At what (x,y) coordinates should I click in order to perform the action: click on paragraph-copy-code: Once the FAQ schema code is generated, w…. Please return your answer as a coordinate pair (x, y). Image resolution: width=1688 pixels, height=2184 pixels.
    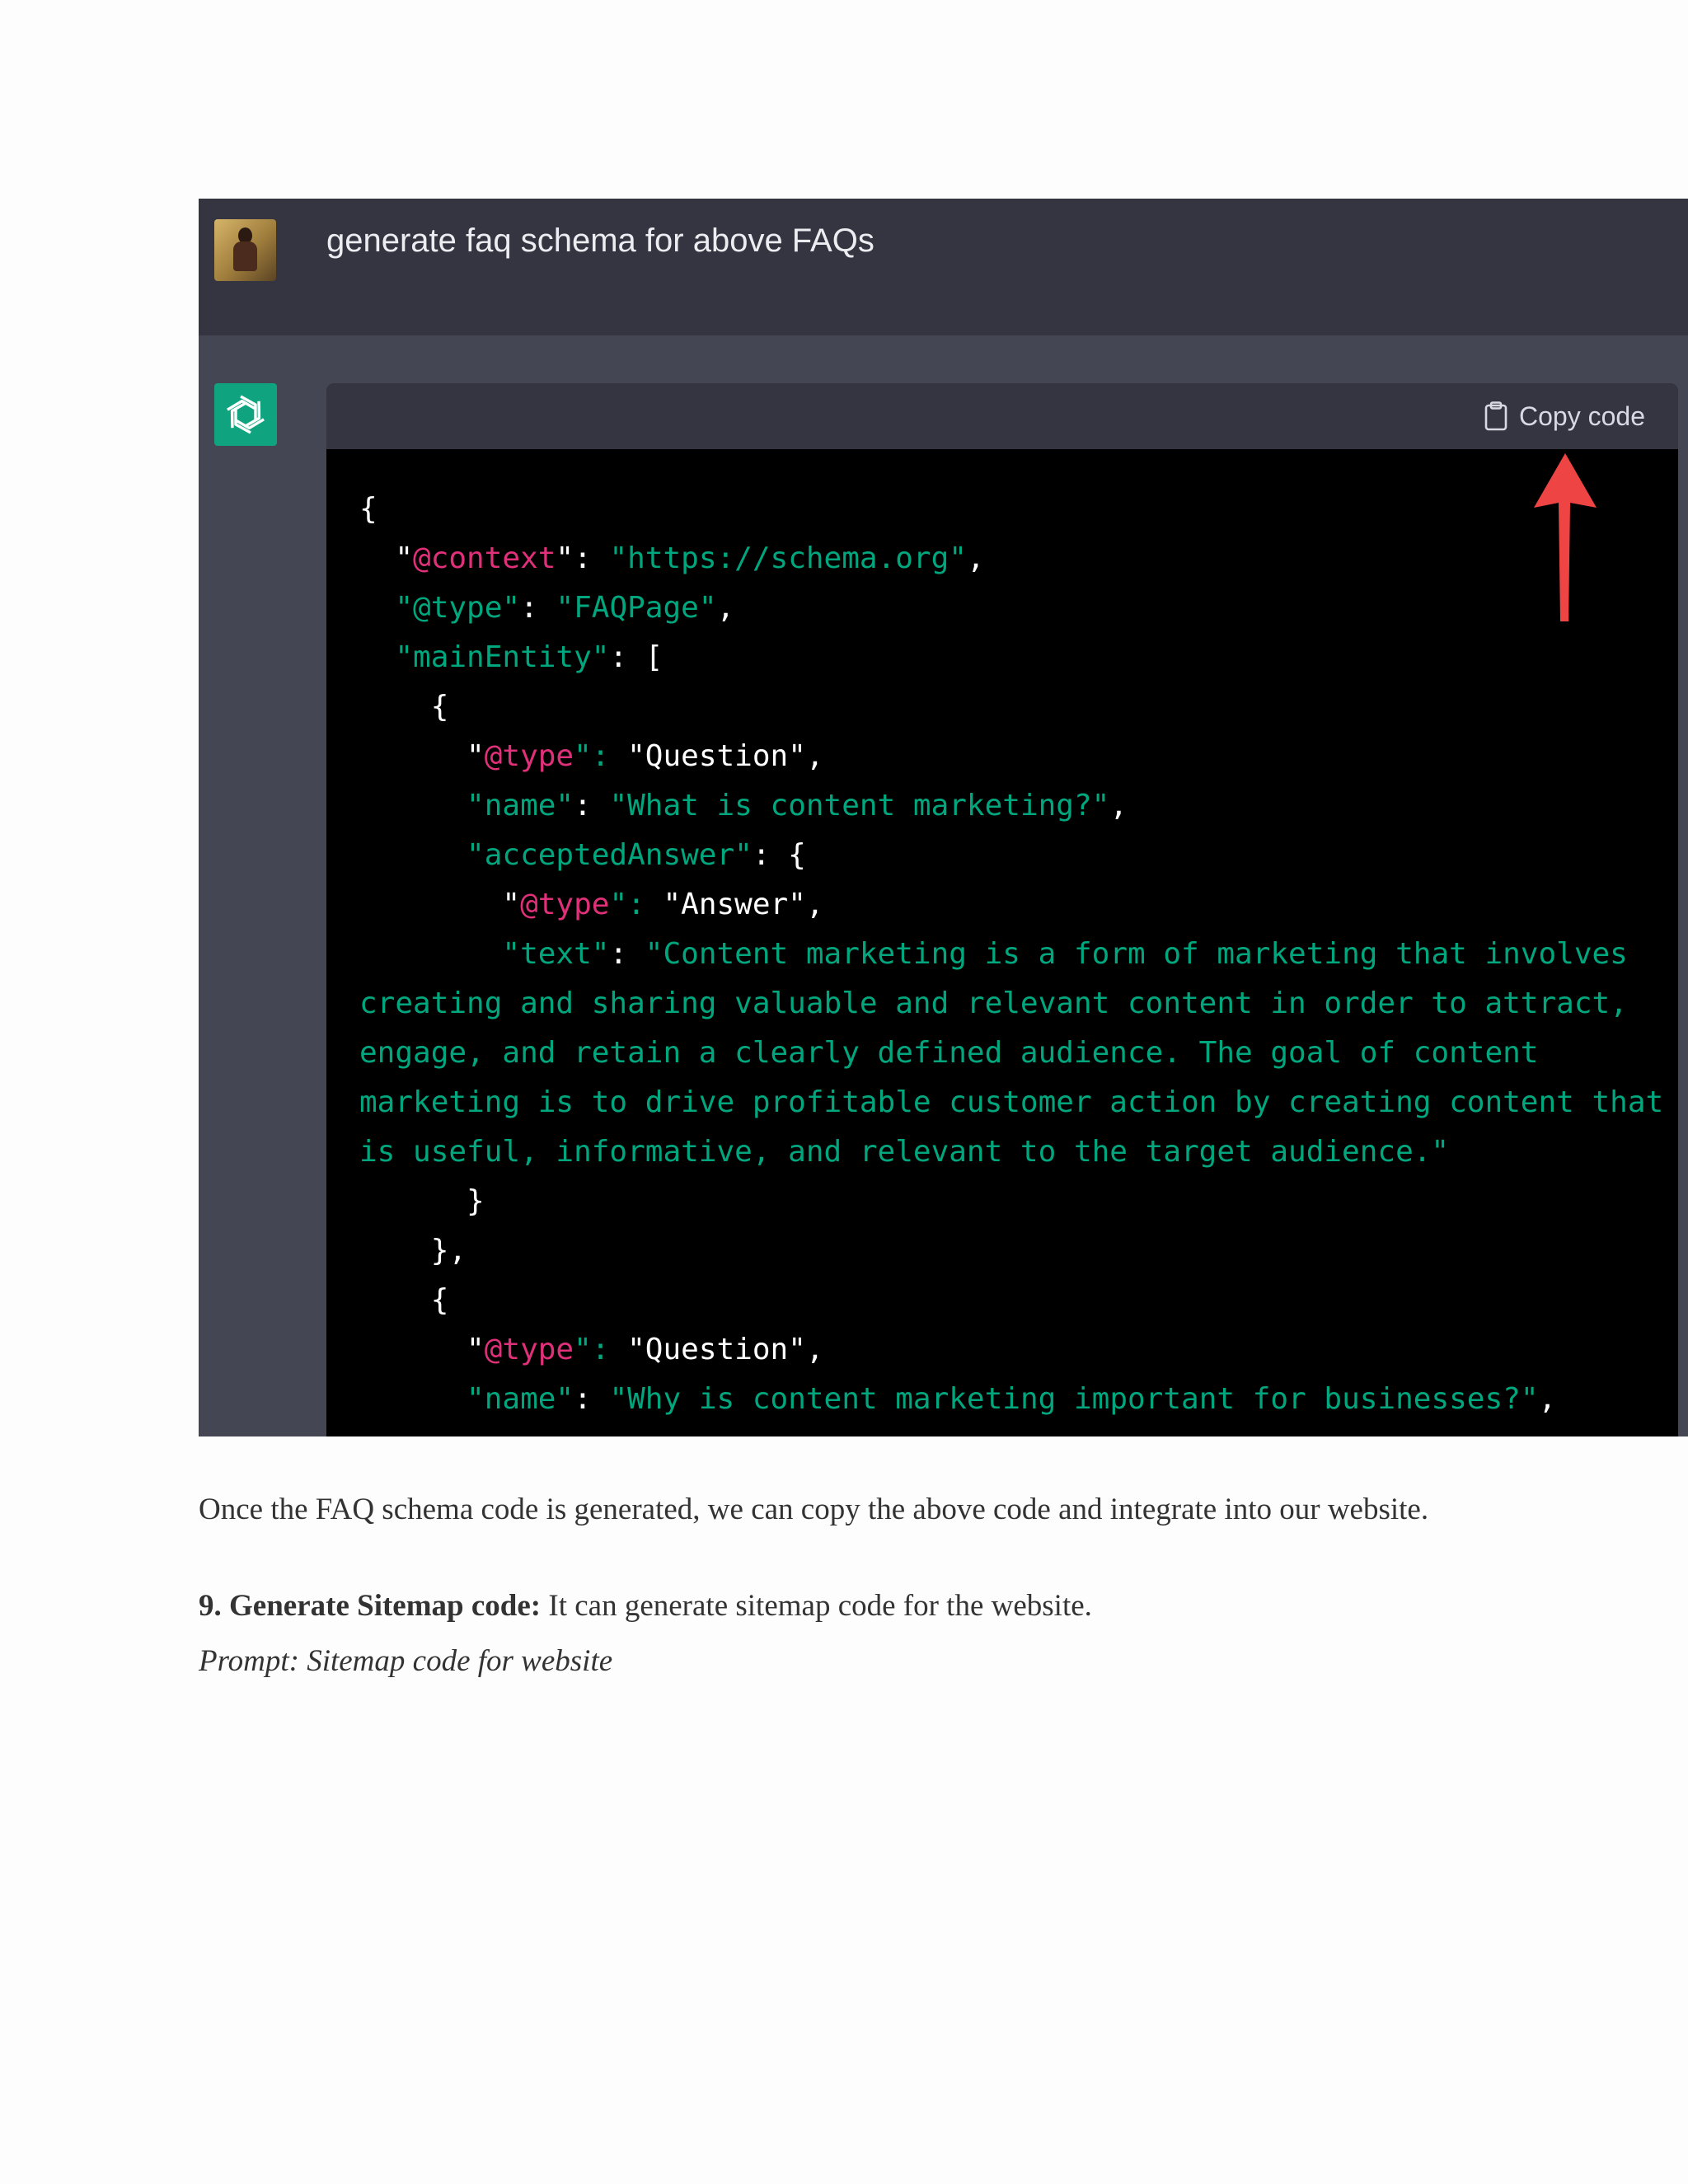
    Looking at the image, I should click on (814, 1509).